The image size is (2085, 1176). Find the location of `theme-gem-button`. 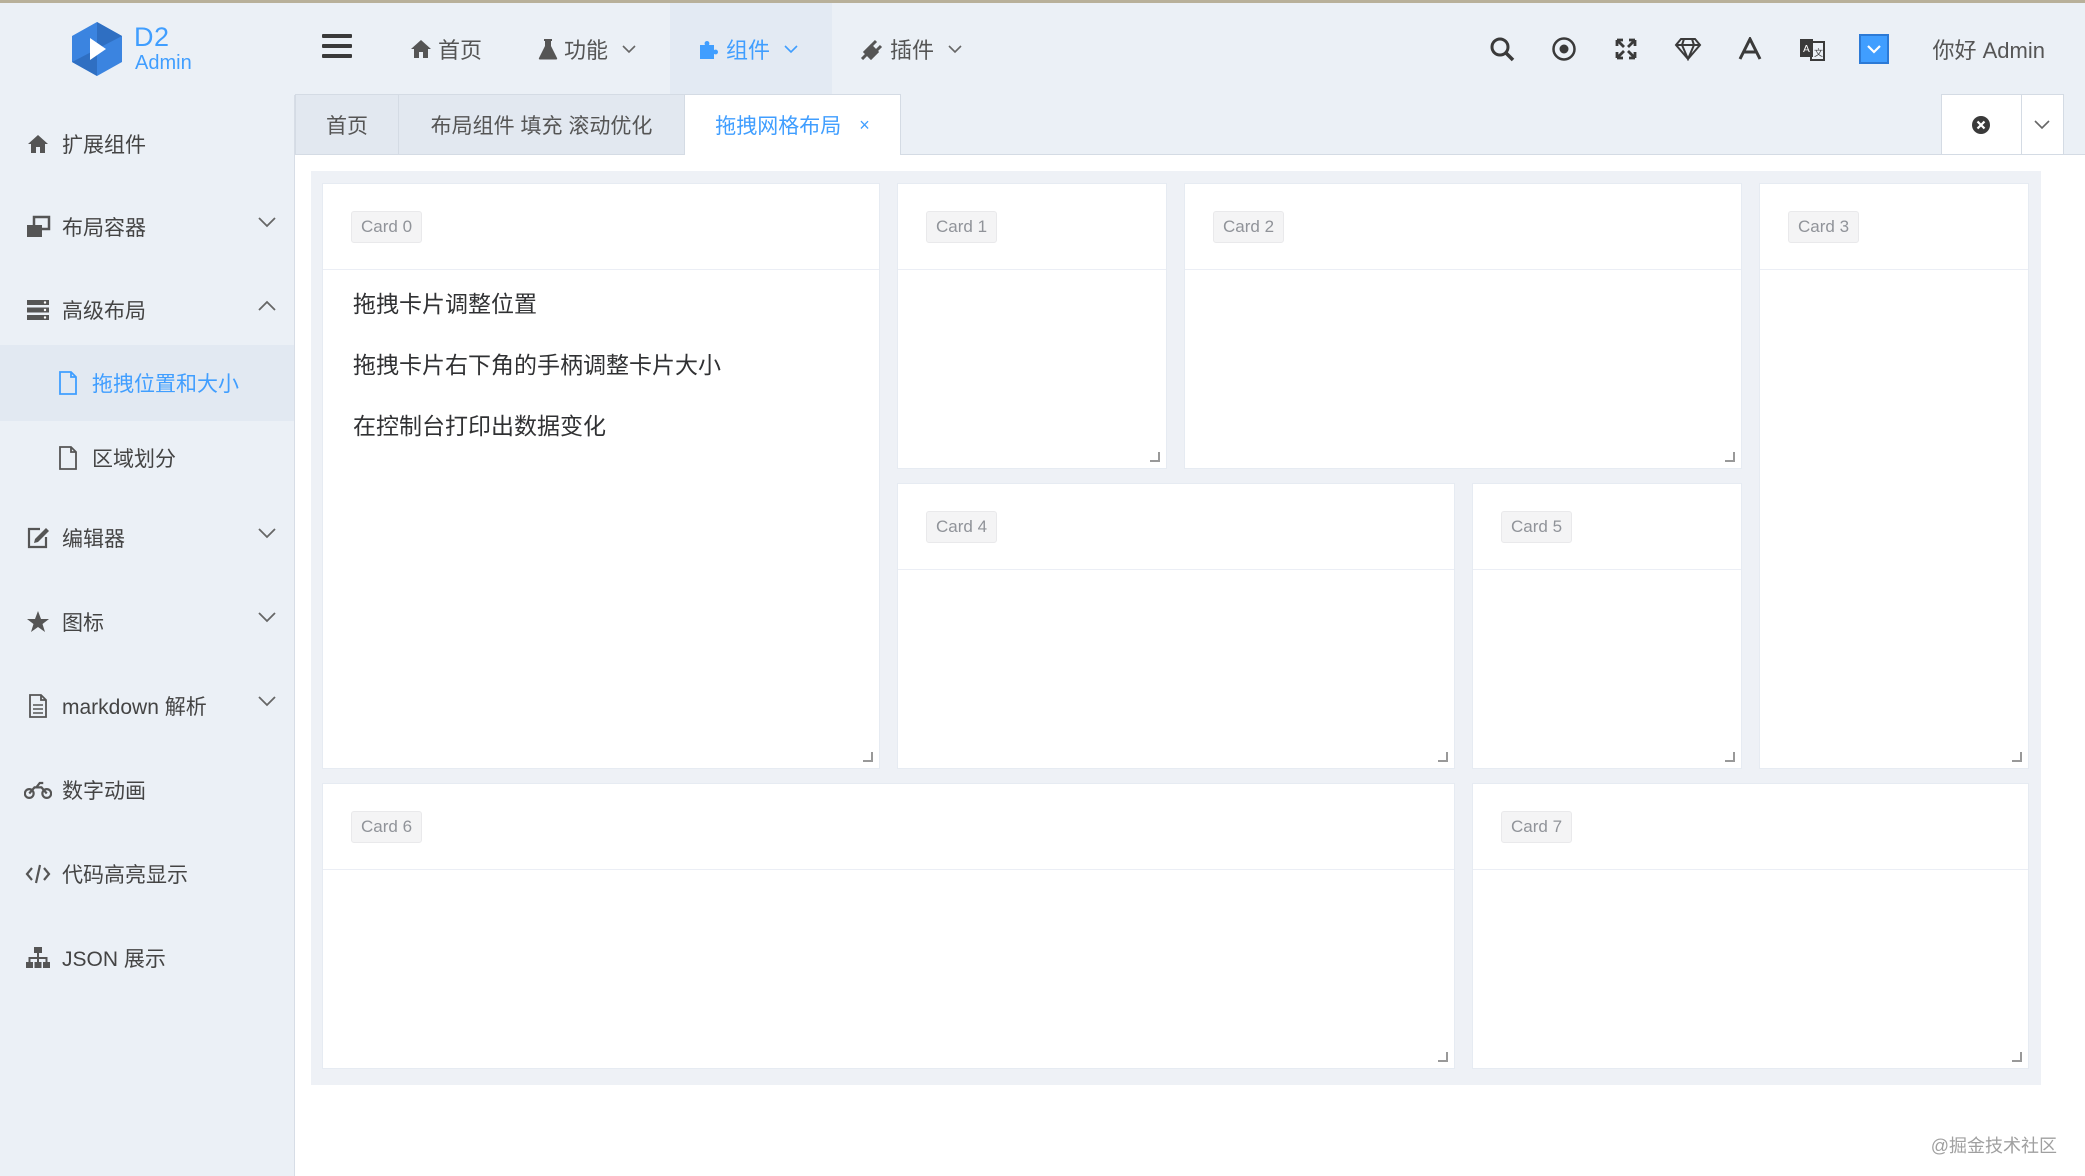

theme-gem-button is located at coordinates (1688, 49).